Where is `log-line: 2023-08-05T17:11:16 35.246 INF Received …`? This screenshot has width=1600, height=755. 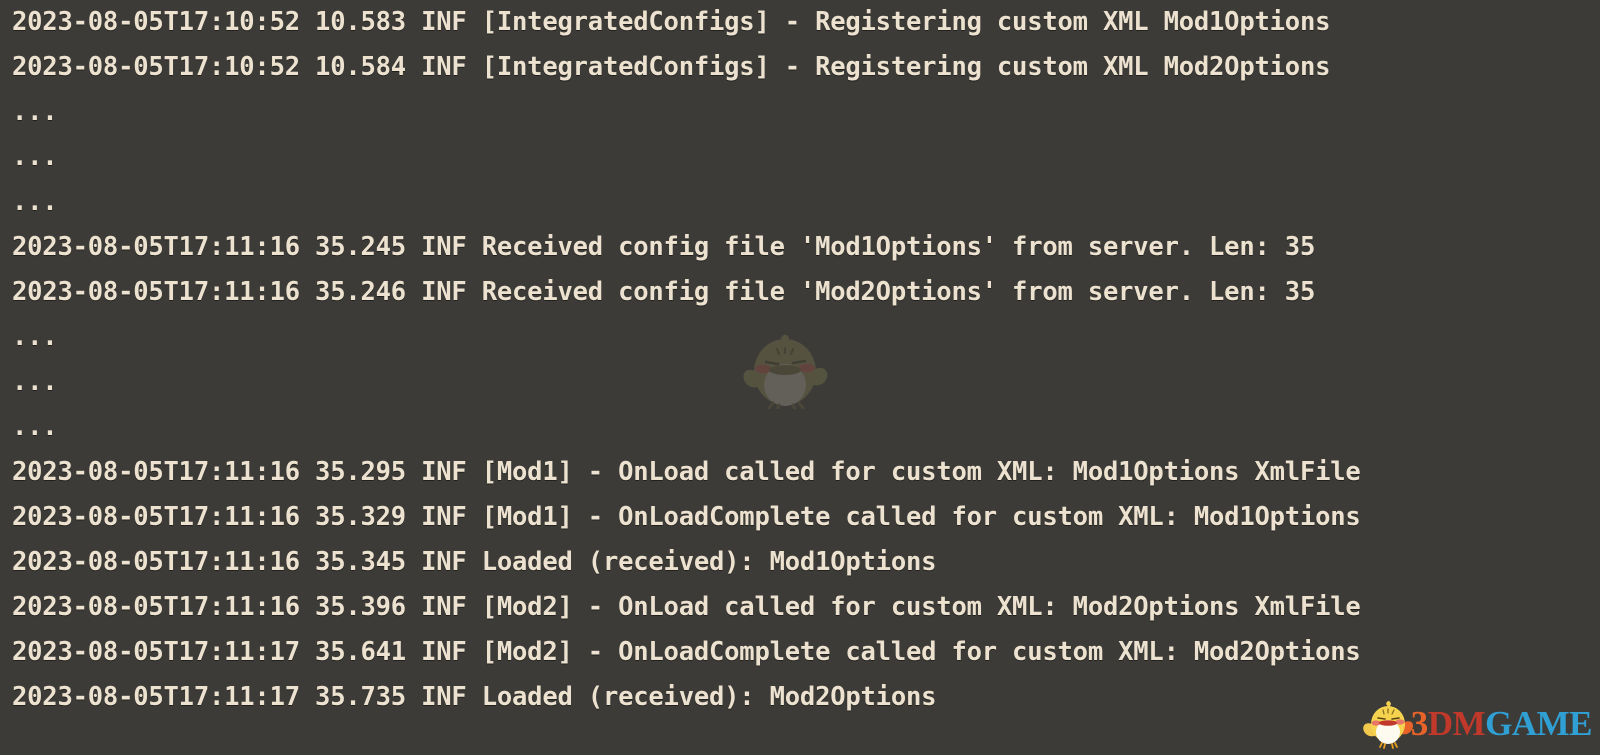
log-line: 2023-08-05T17:11:16 35.246 INF Received … is located at coordinates (664, 292).